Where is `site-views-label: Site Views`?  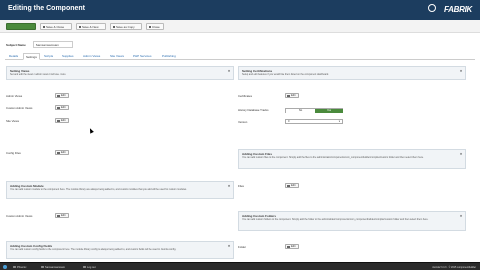 site-views-label: Site Views is located at coordinates (13, 121).